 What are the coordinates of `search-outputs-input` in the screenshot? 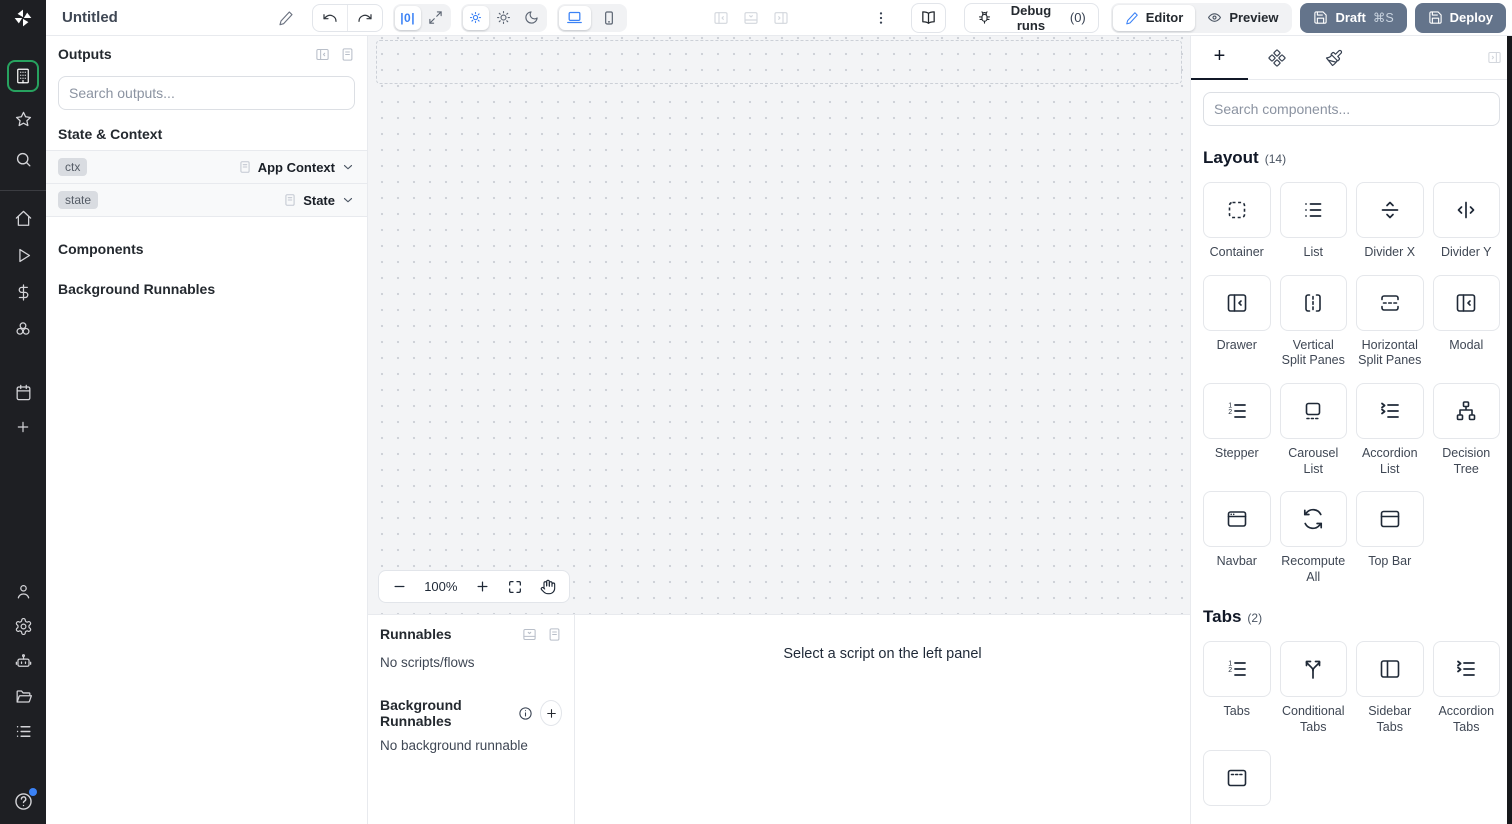 It's located at (206, 93).